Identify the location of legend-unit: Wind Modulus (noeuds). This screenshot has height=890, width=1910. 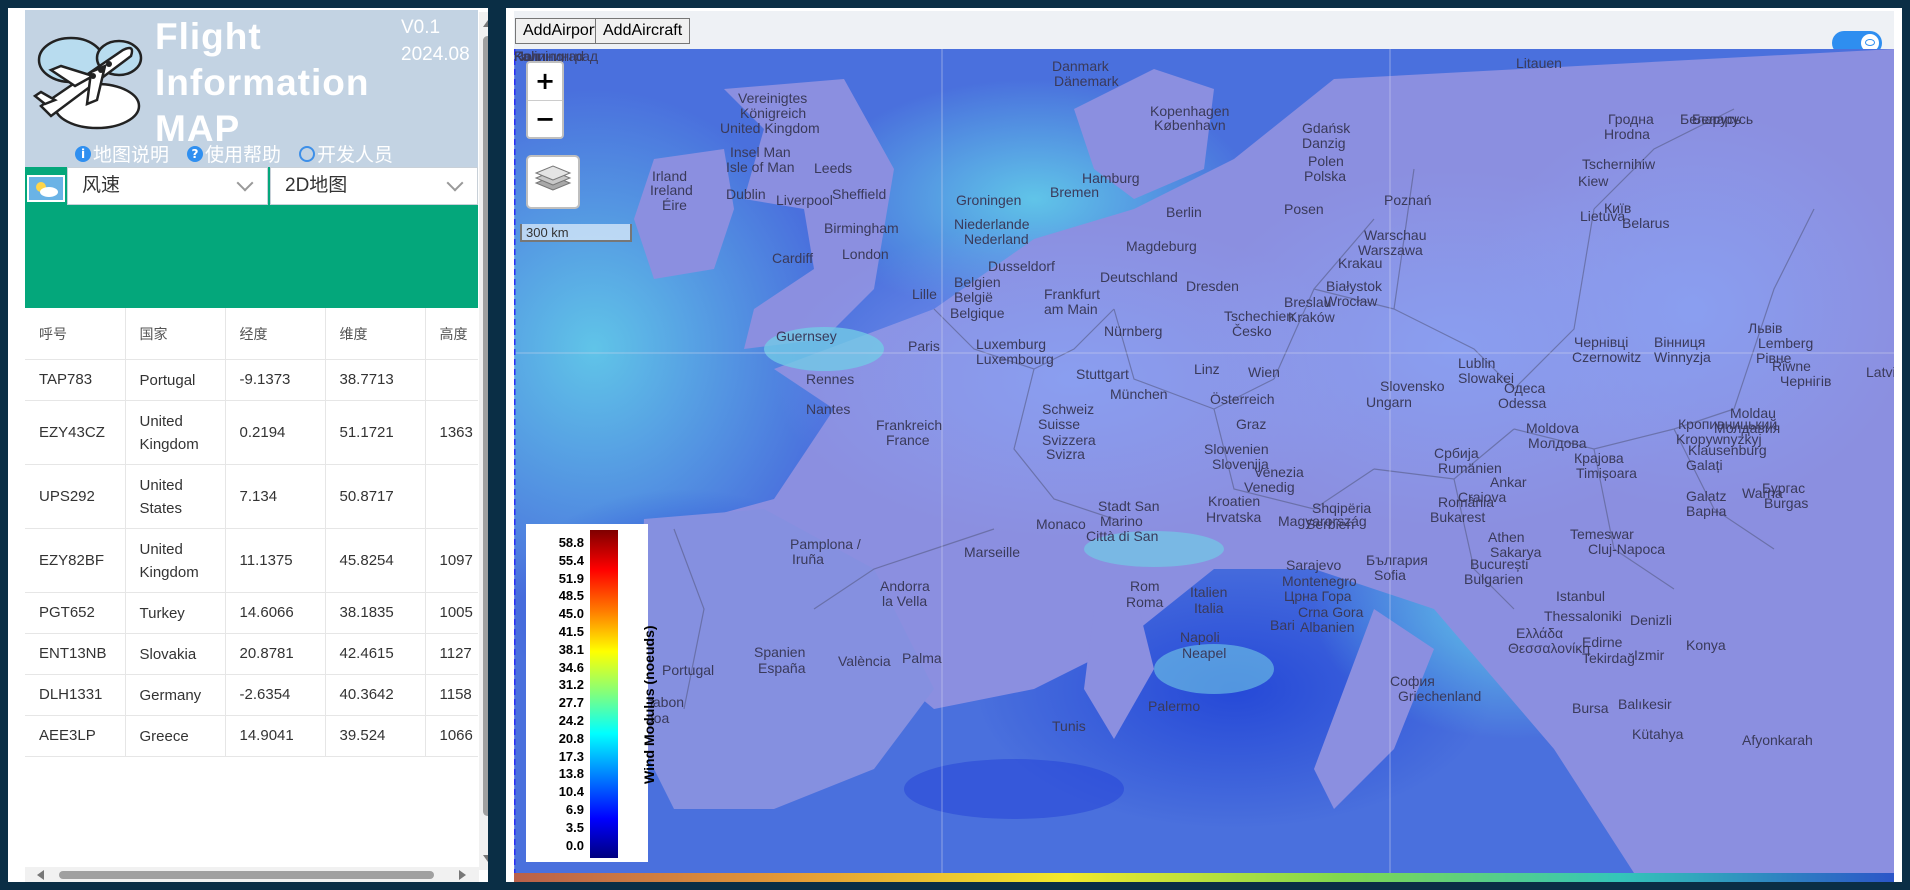
(649, 704).